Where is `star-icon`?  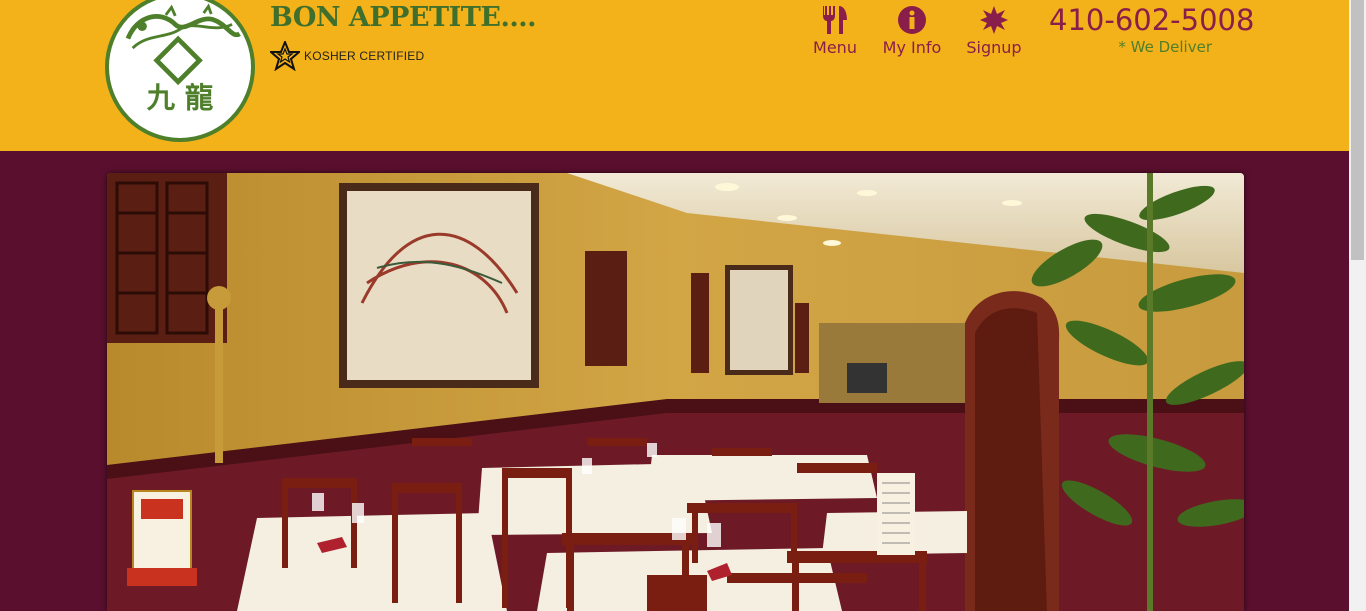 star-icon is located at coordinates (285, 56).